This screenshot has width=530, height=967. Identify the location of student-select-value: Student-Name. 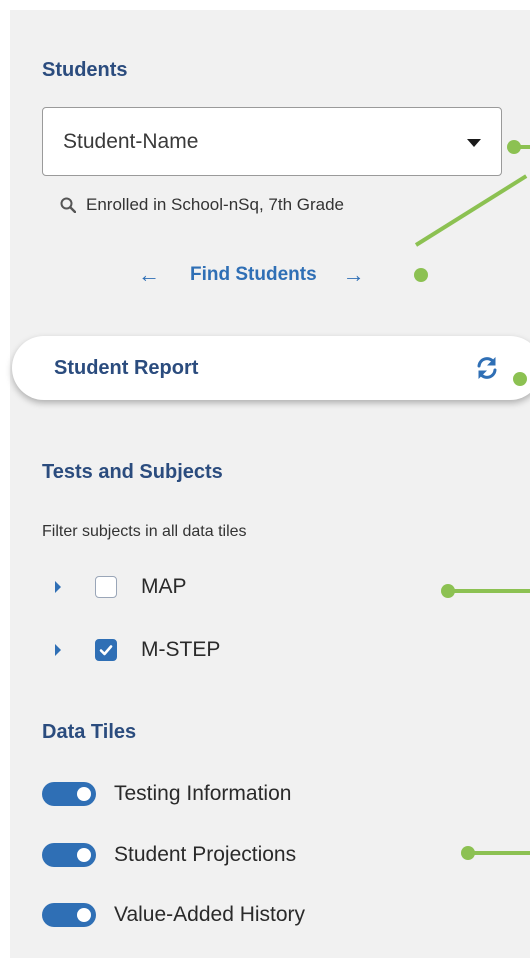
(131, 141).